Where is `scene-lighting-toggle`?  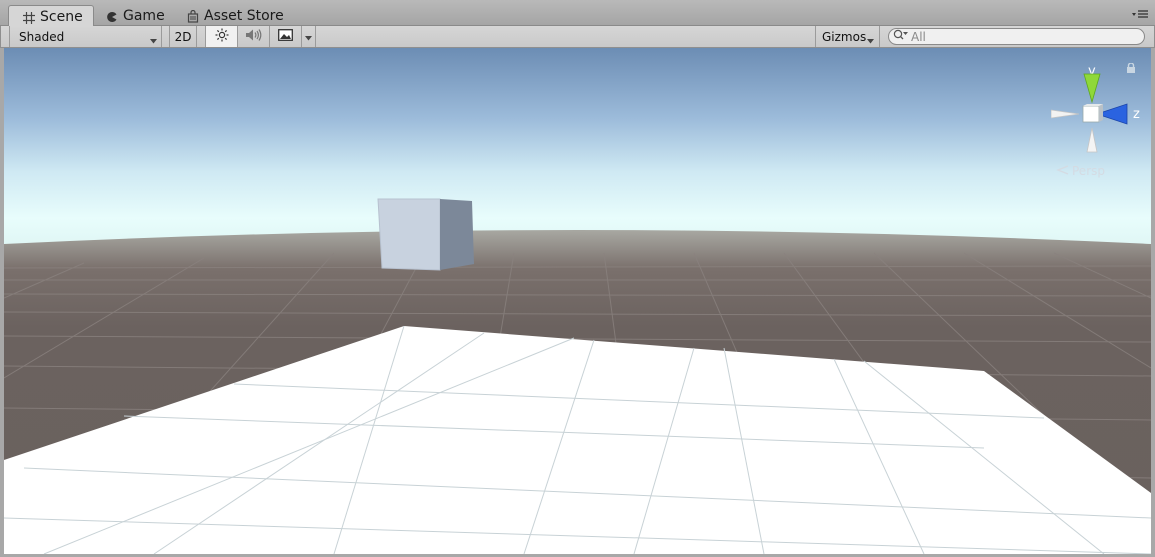 scene-lighting-toggle is located at coordinates (221, 36).